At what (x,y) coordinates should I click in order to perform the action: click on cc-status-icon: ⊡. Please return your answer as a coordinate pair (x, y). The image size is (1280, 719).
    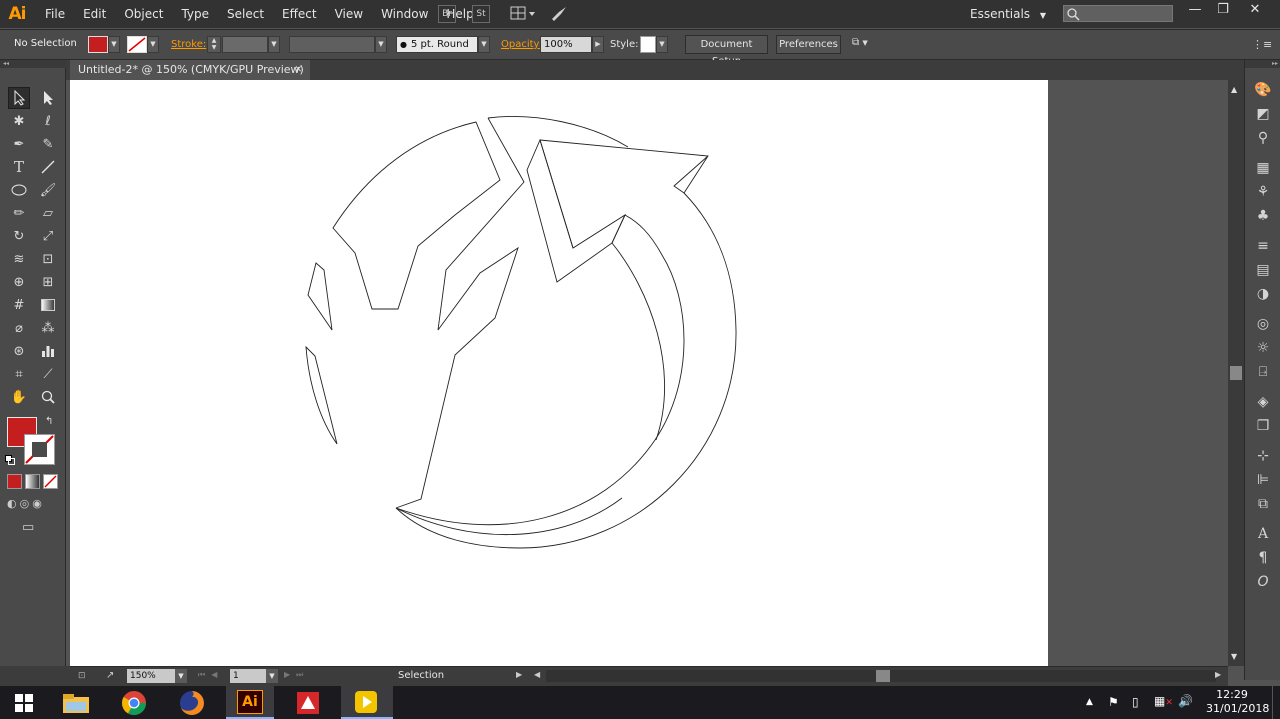
    Looking at the image, I should click on (82, 676).